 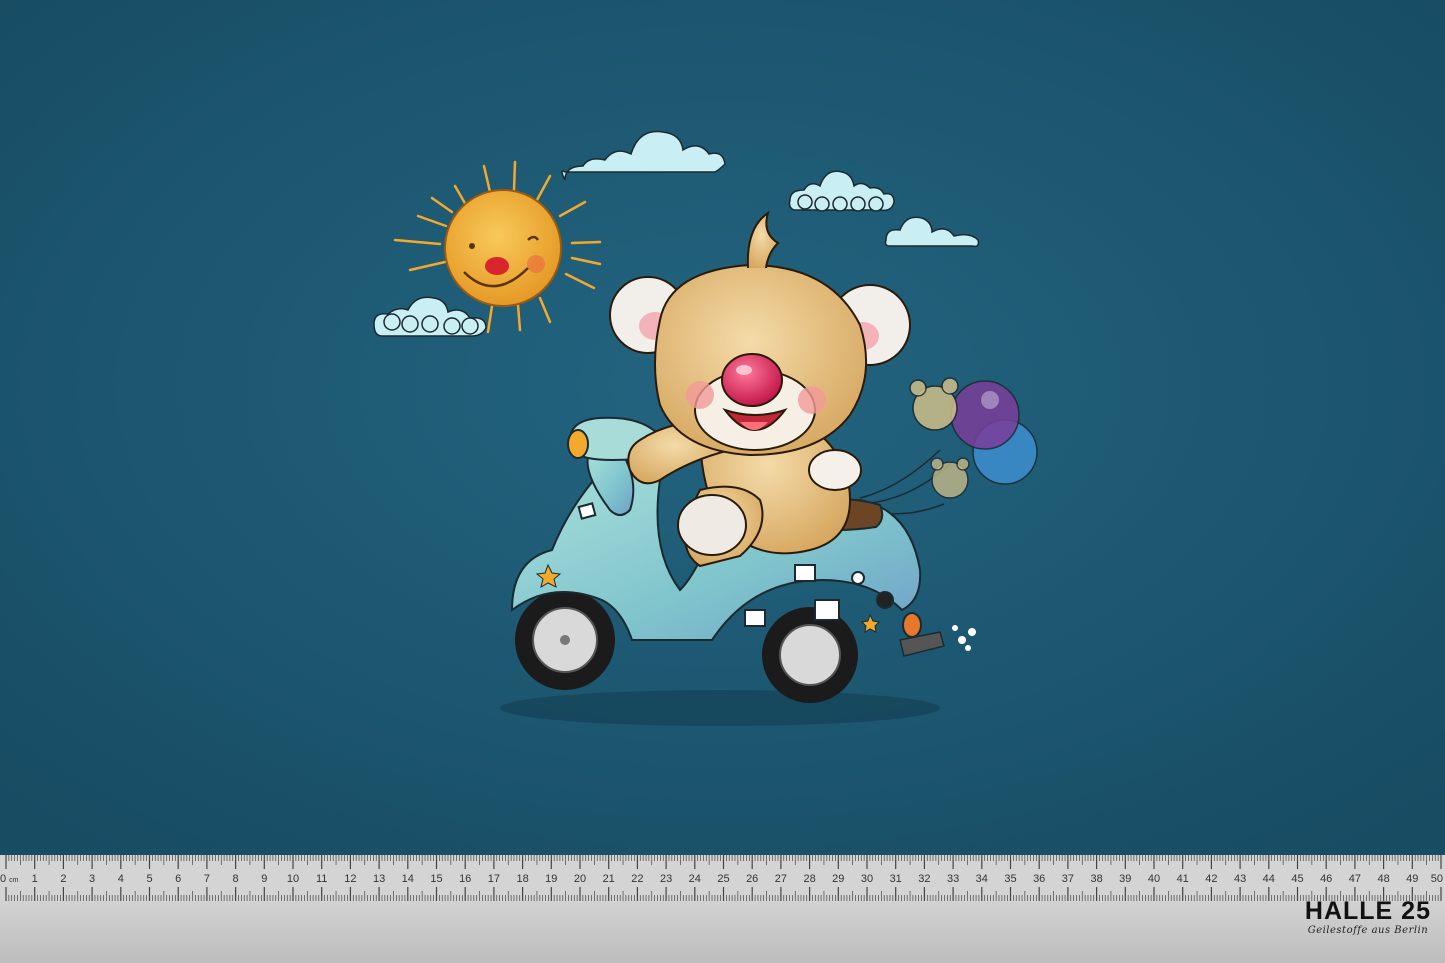 I want to click on ruler-label: 47, so click(x=1355, y=879).